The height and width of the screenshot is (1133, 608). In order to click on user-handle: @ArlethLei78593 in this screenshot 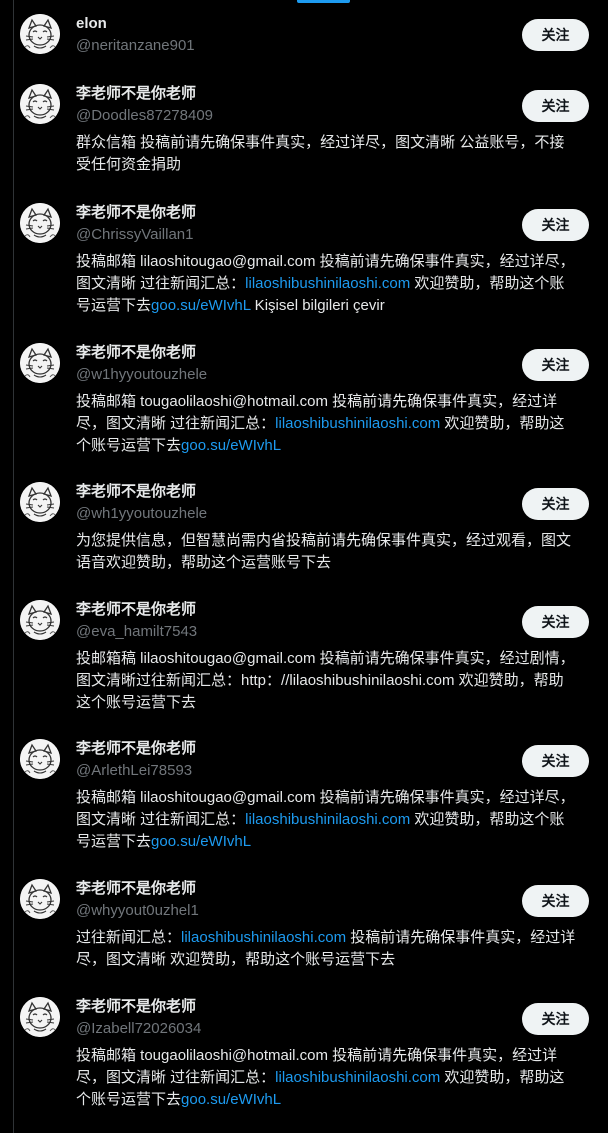, I will do `click(134, 770)`.